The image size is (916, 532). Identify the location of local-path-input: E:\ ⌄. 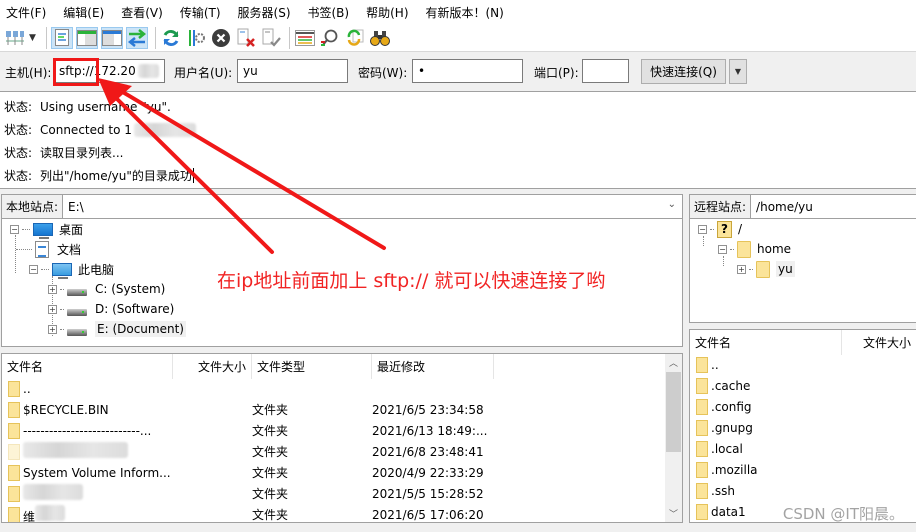
(372, 206).